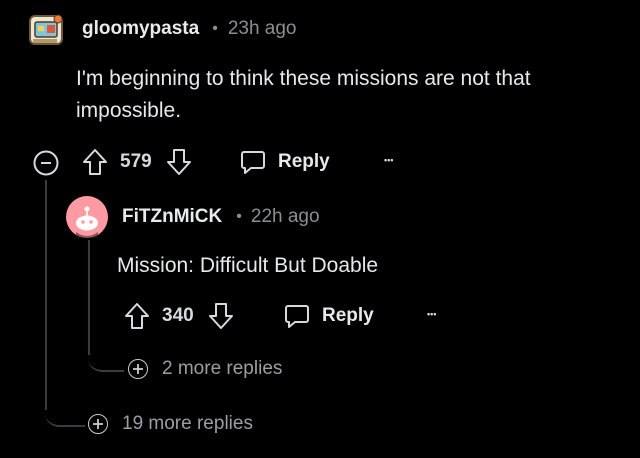  What do you see at coordinates (106, 356) in the screenshot?
I see `thread-curve-reply` at bounding box center [106, 356].